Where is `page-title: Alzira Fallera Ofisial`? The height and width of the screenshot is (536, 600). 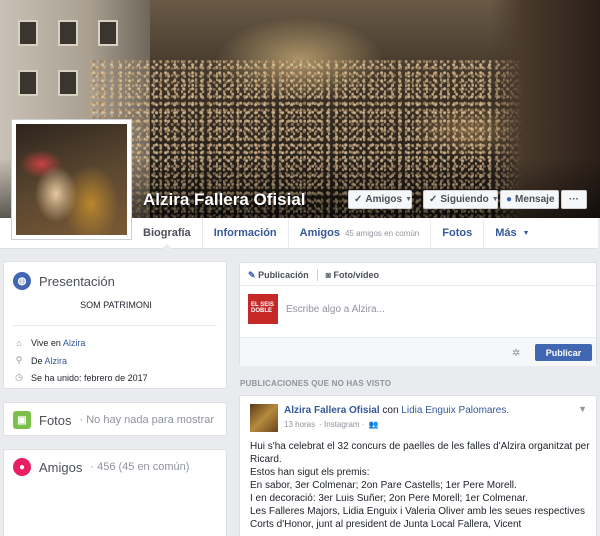
page-title: Alzira Fallera Ofisial is located at coordinates (224, 200).